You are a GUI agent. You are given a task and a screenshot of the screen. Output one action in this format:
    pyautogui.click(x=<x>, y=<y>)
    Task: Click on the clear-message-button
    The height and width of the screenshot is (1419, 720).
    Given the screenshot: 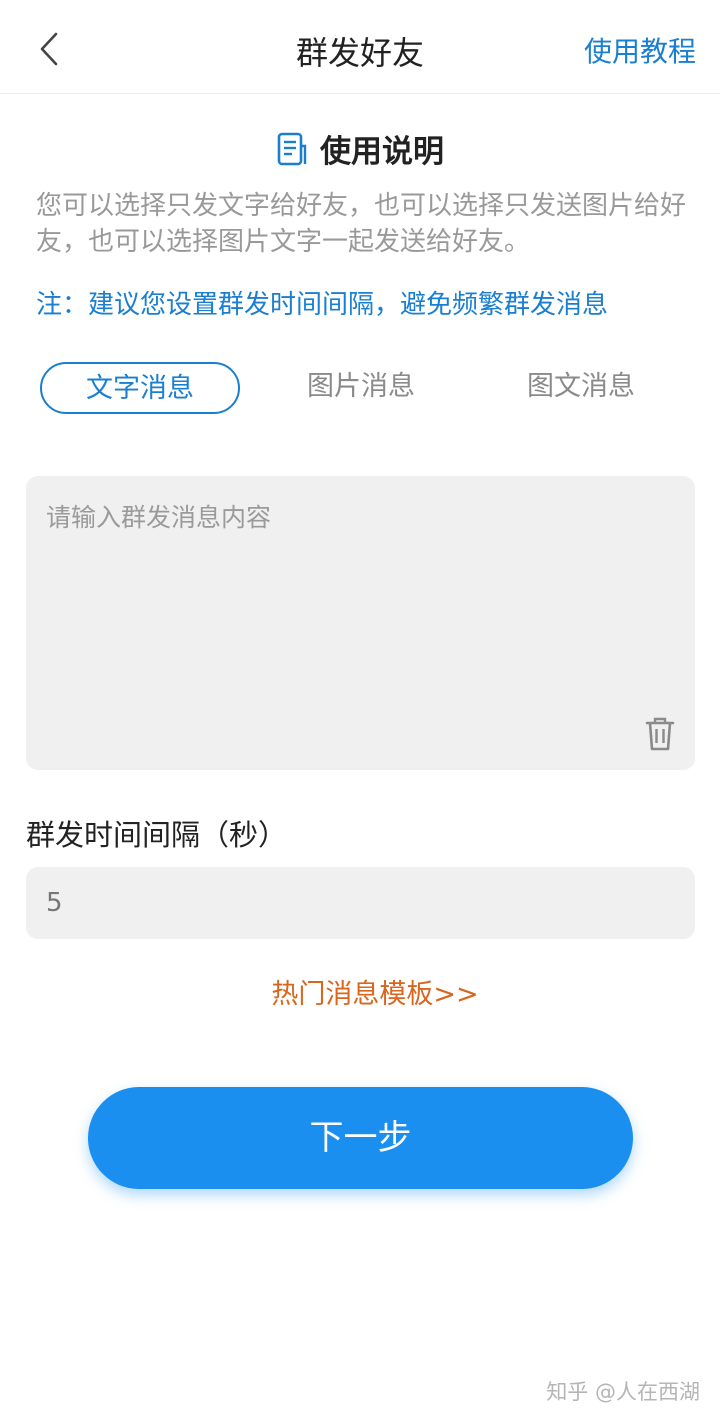 What is the action you would take?
    pyautogui.click(x=660, y=734)
    